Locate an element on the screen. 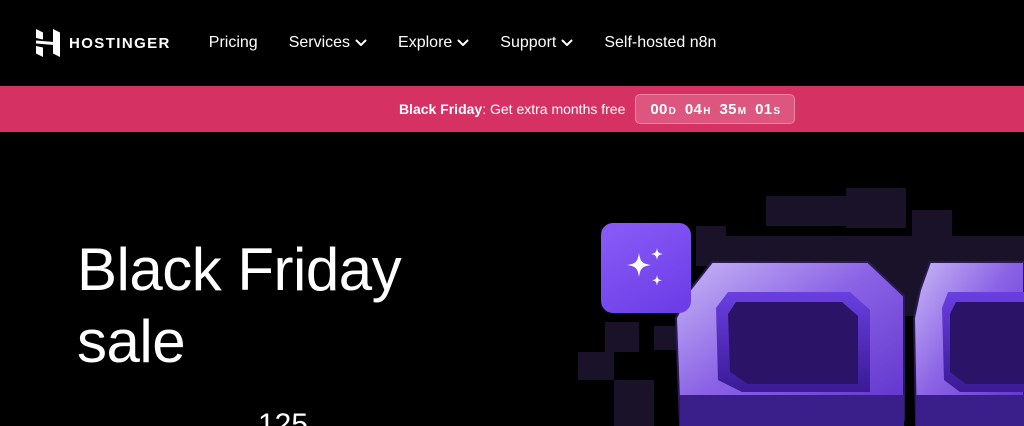  big-zero-digit-left is located at coordinates (789, 343).